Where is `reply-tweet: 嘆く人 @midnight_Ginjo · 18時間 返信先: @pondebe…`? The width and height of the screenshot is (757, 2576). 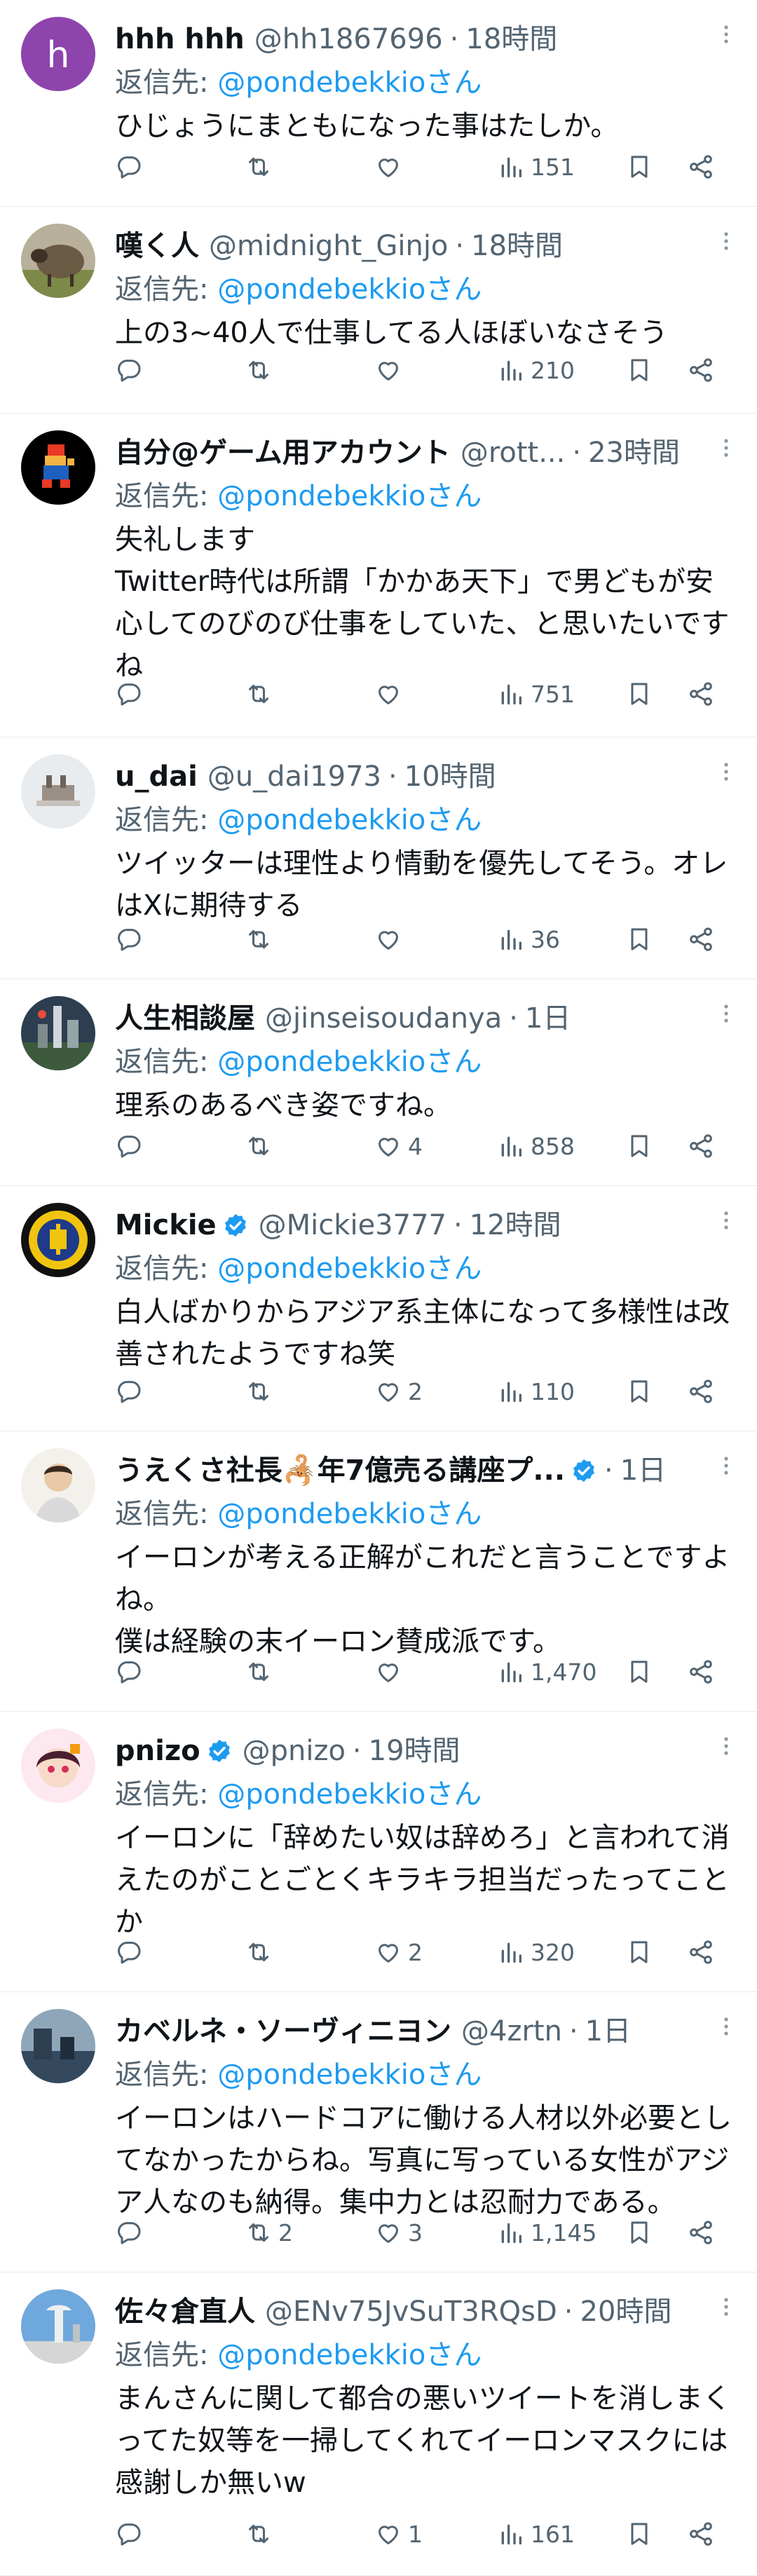 reply-tweet: 嘆く人 @midnight_Ginjo · 18時間 返信先: @pondebe… is located at coordinates (378, 310).